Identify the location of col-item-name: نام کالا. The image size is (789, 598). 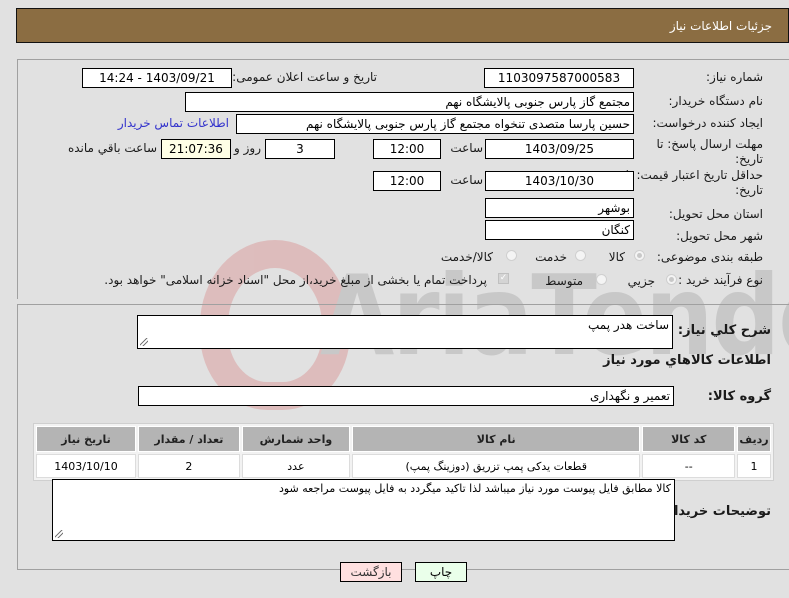
(496, 439).